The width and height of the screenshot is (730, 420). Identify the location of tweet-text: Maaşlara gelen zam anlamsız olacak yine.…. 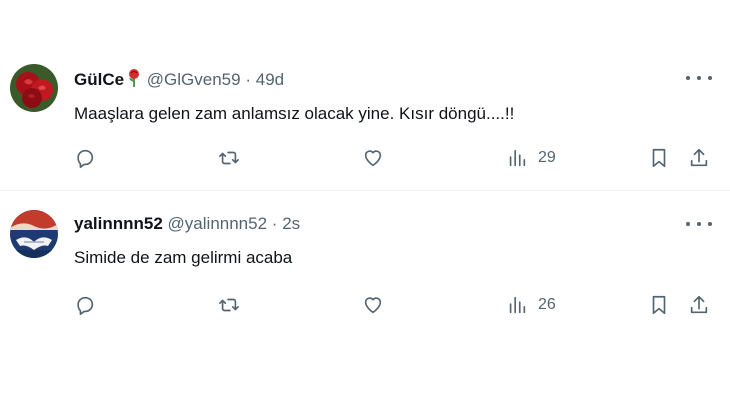
(294, 113).